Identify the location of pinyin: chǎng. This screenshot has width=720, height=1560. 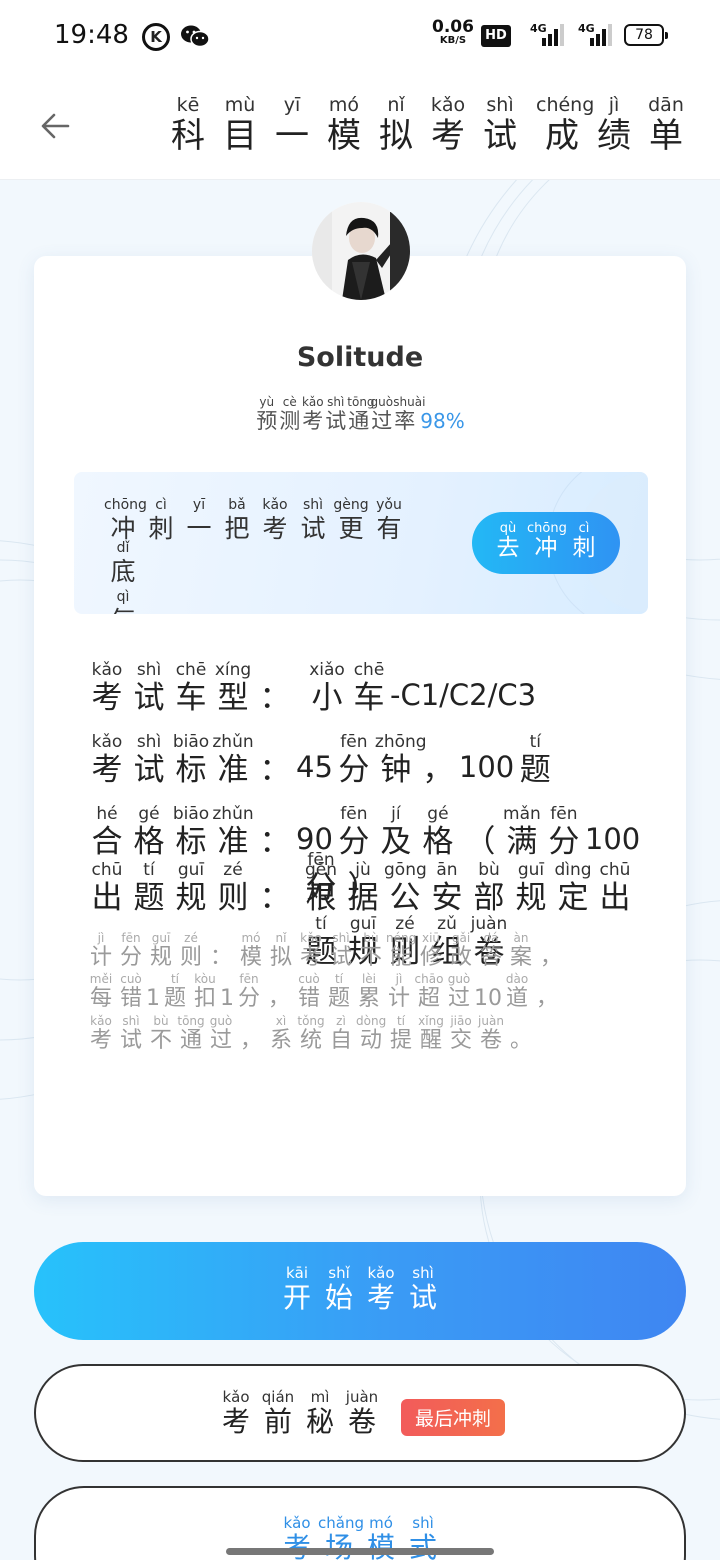
(341, 1523).